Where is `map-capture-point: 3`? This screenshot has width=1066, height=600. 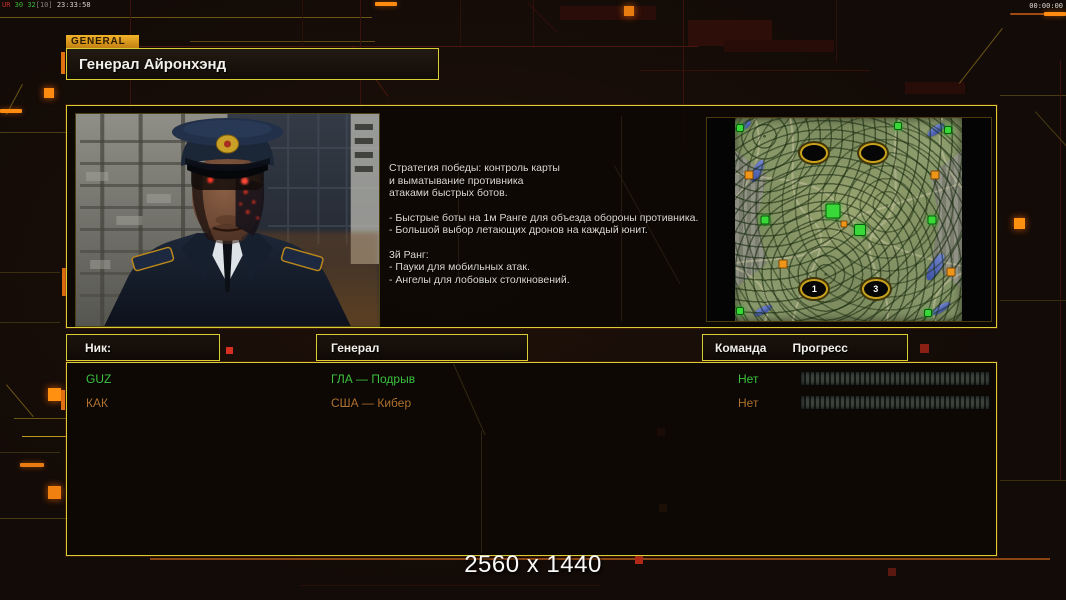
map-capture-point: 3 is located at coordinates (875, 288).